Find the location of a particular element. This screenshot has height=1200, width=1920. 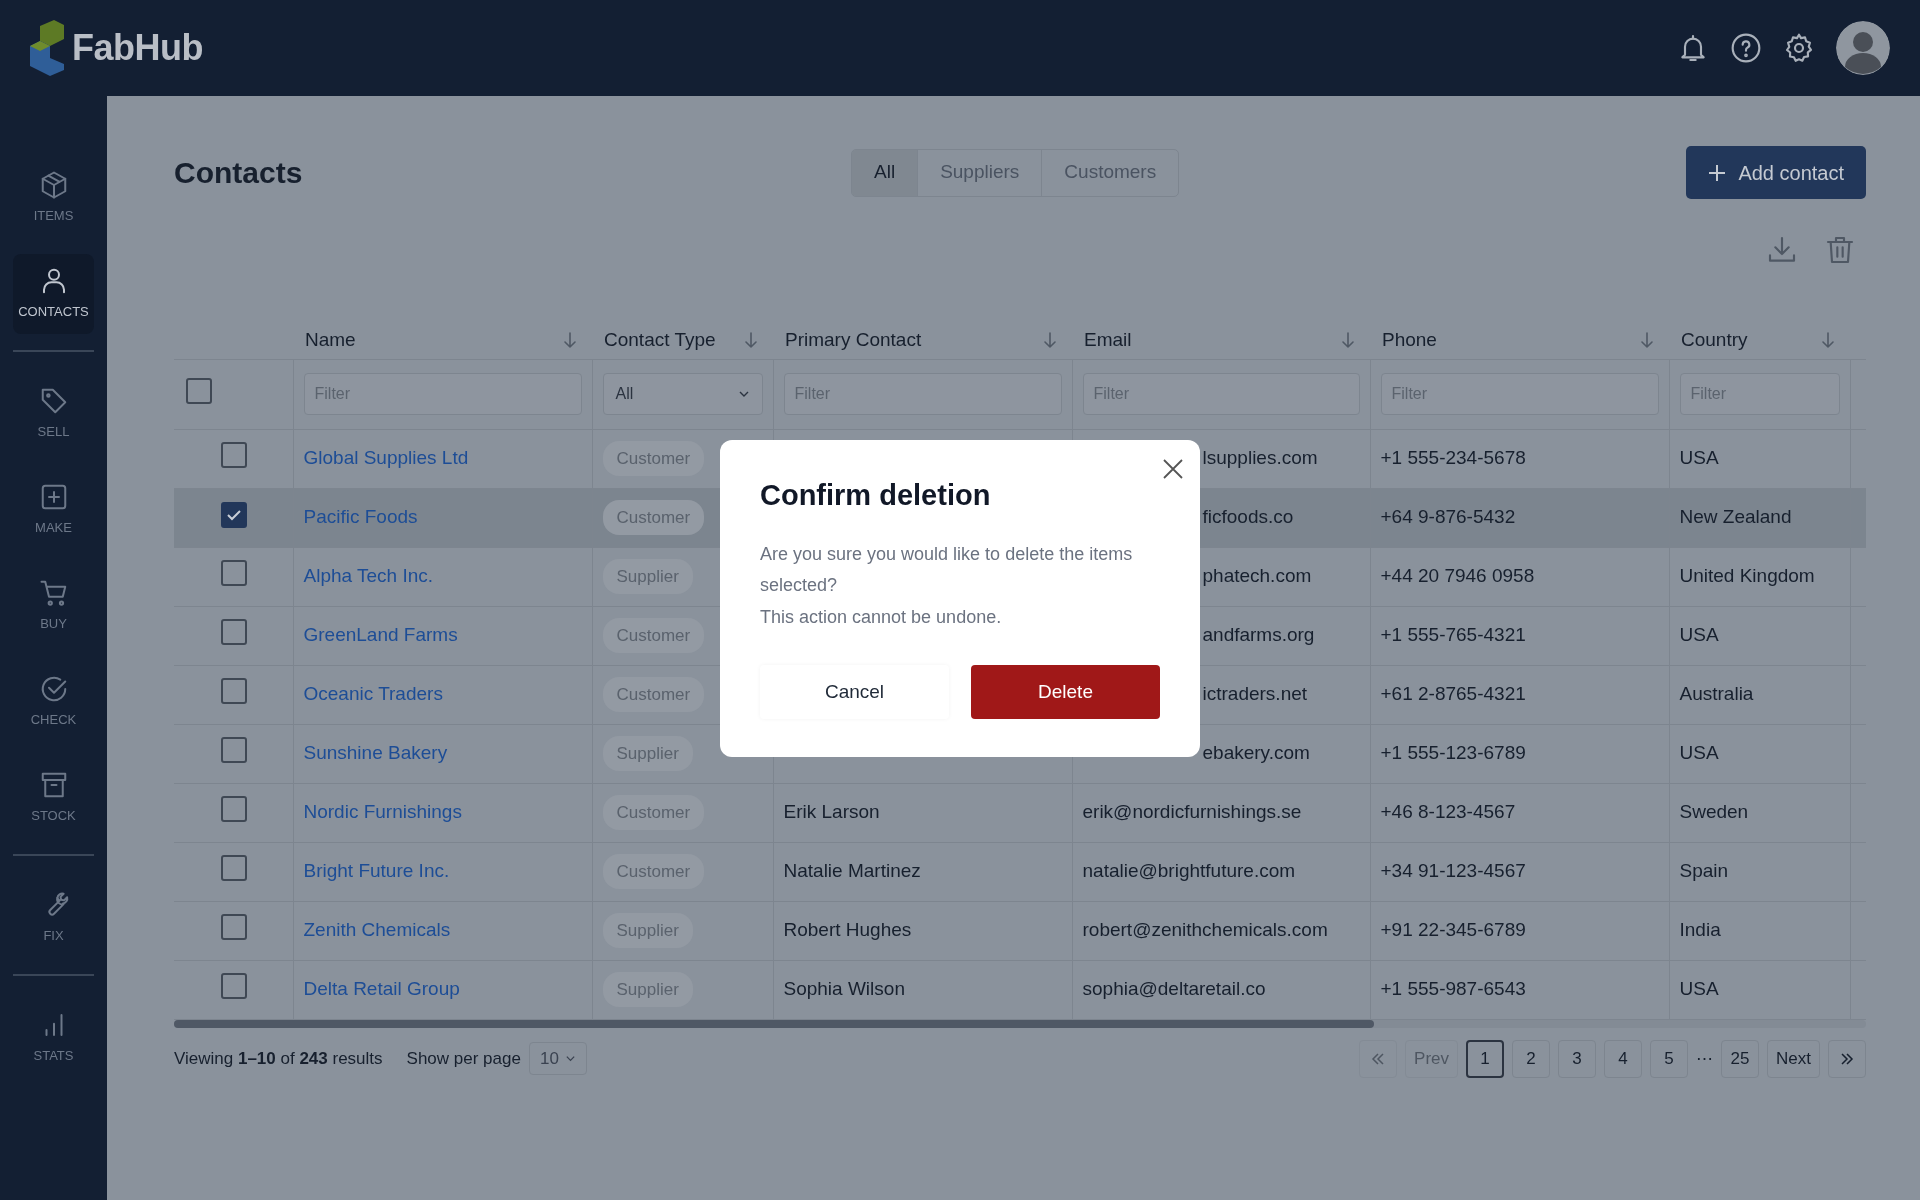

table-cell: ebakery.com is located at coordinates (1256, 753).